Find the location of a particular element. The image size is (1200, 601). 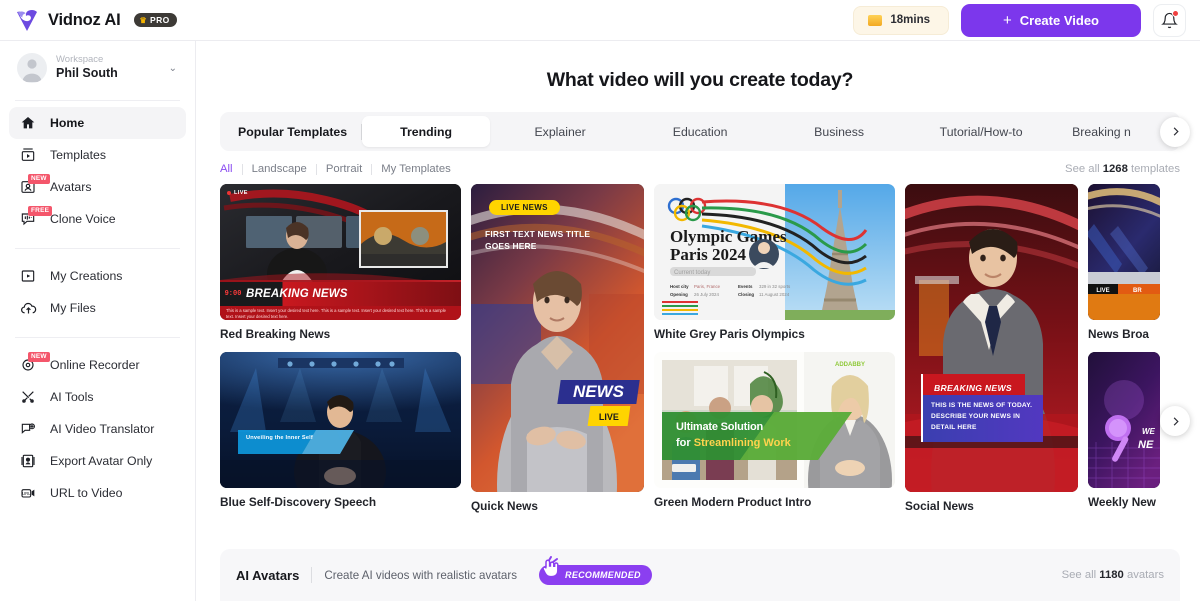

template-title: Weekly New is located at coordinates (1122, 502).